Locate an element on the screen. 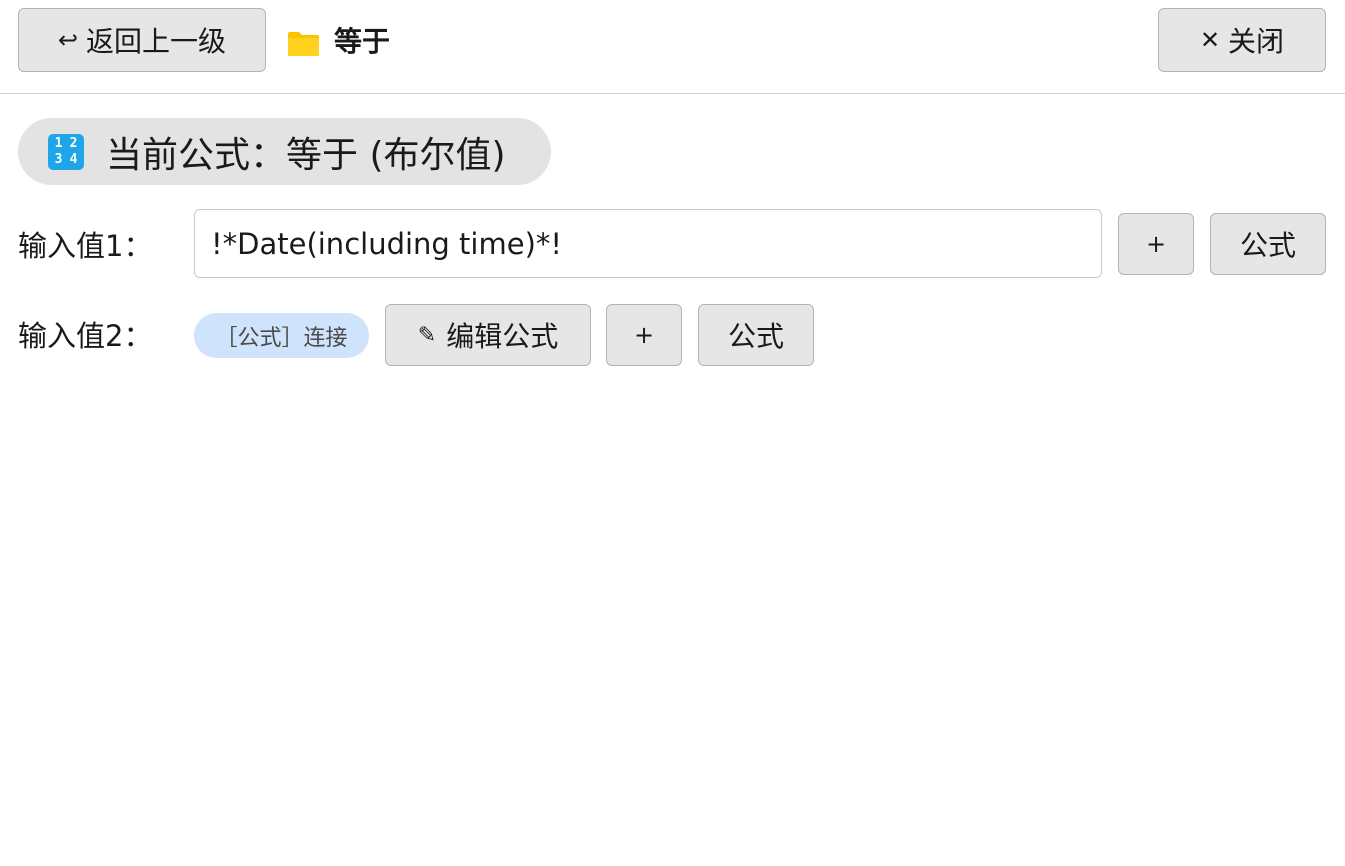  pencil-icon: ✎ is located at coordinates (427, 335).